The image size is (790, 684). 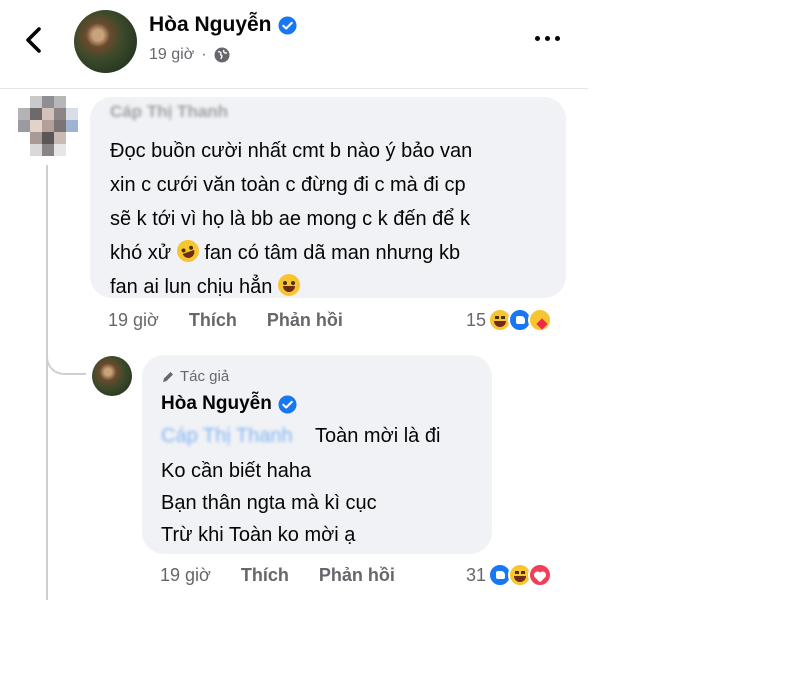 I want to click on commenter-name: Cáp Thị Thanh, so click(x=169, y=112).